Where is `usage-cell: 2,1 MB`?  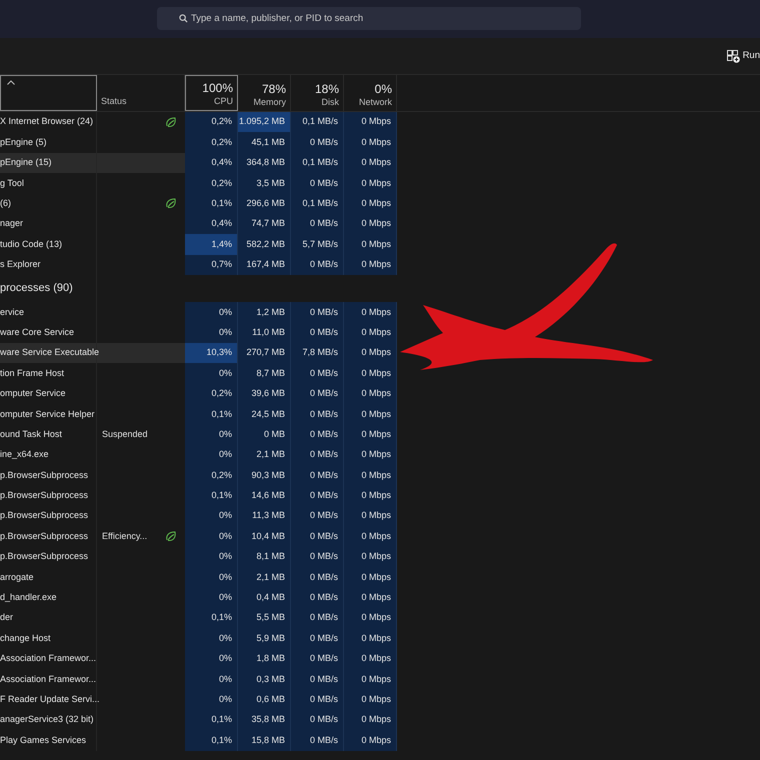
usage-cell: 2,1 MB is located at coordinates (264, 577).